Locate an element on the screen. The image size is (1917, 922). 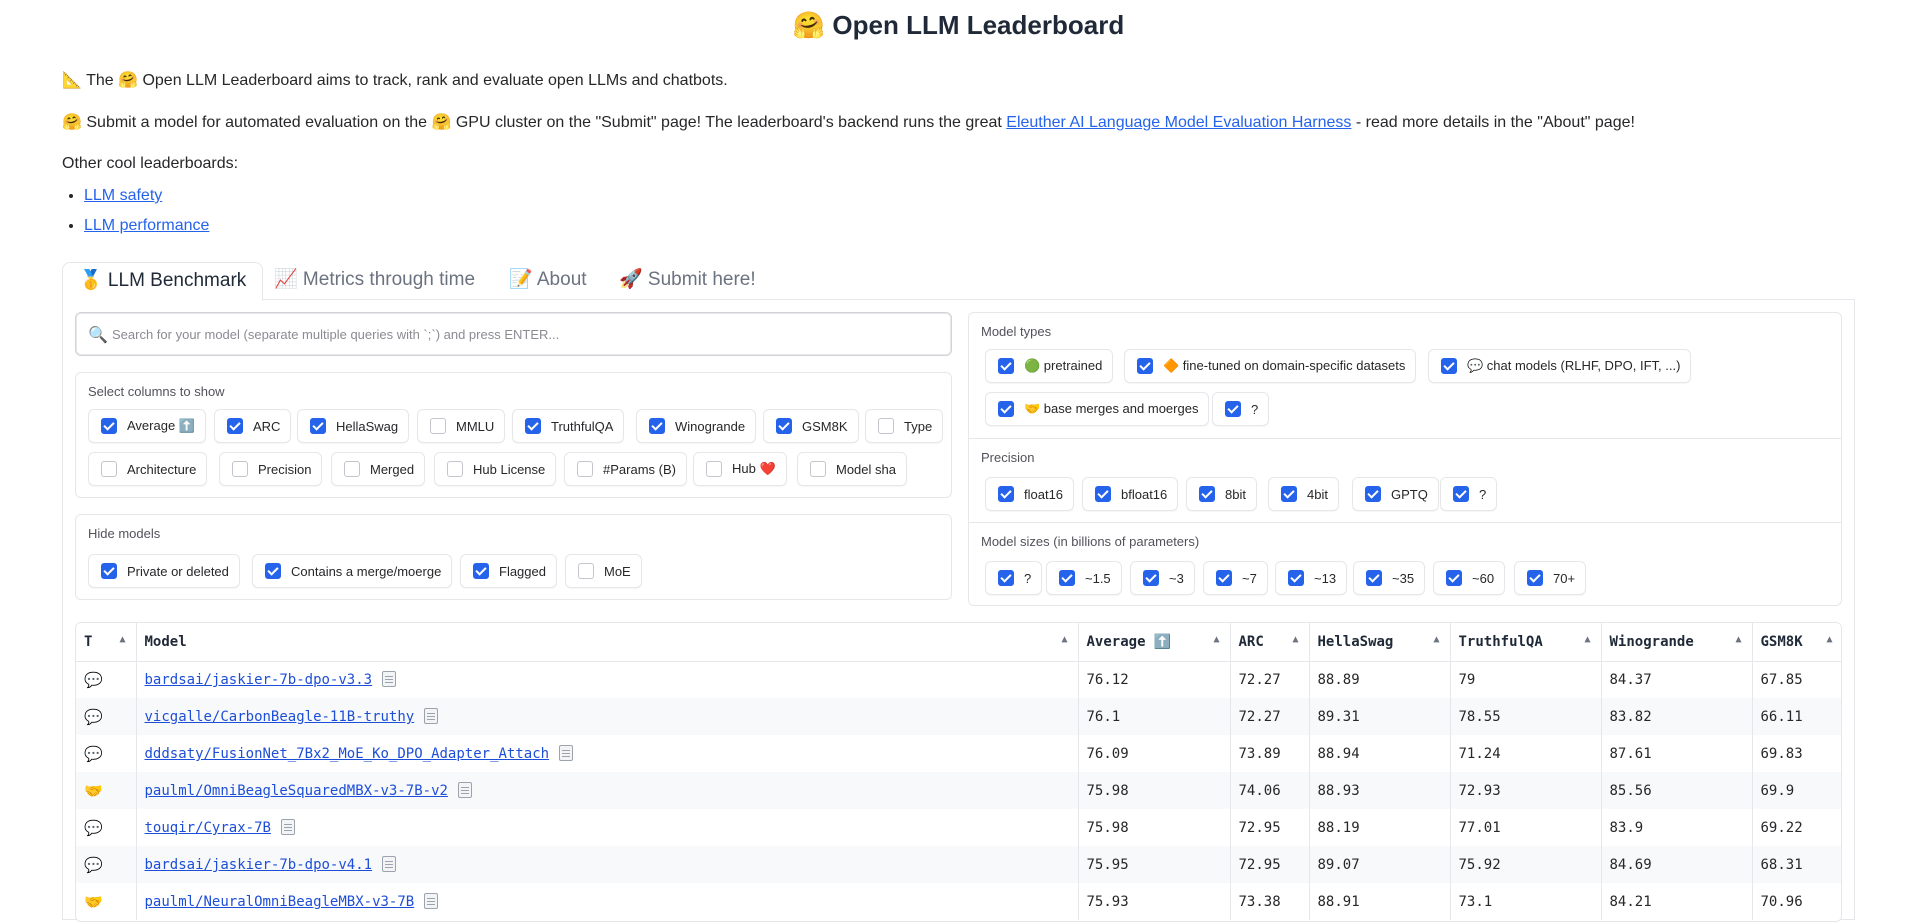
column-header-winogrande: Winogrande ▲ is located at coordinates (1677, 642).